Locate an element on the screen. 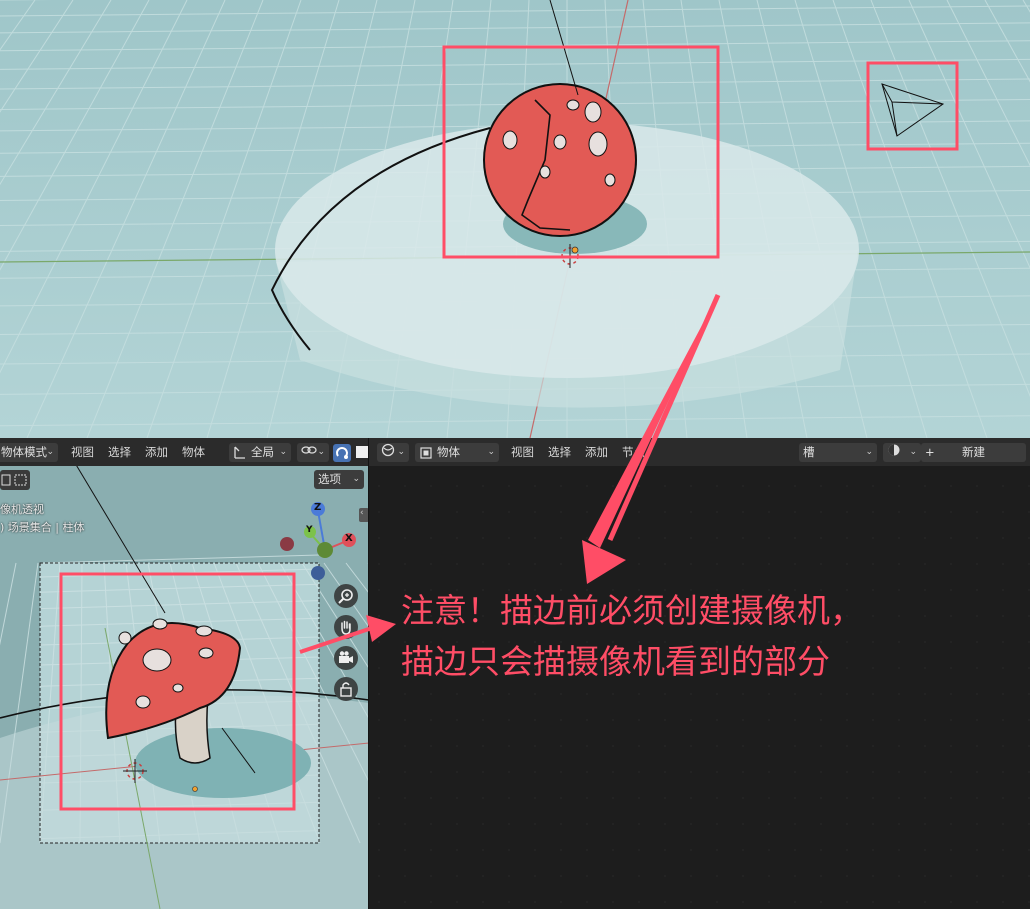 The width and height of the screenshot is (1030, 909). transform-orientation-dropdown: 全局 ⌄ is located at coordinates (260, 452).